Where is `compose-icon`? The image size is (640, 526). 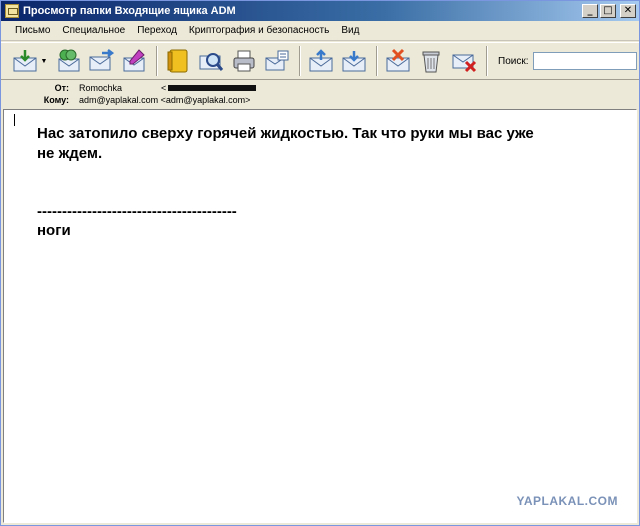
compose-icon is located at coordinates (277, 60).